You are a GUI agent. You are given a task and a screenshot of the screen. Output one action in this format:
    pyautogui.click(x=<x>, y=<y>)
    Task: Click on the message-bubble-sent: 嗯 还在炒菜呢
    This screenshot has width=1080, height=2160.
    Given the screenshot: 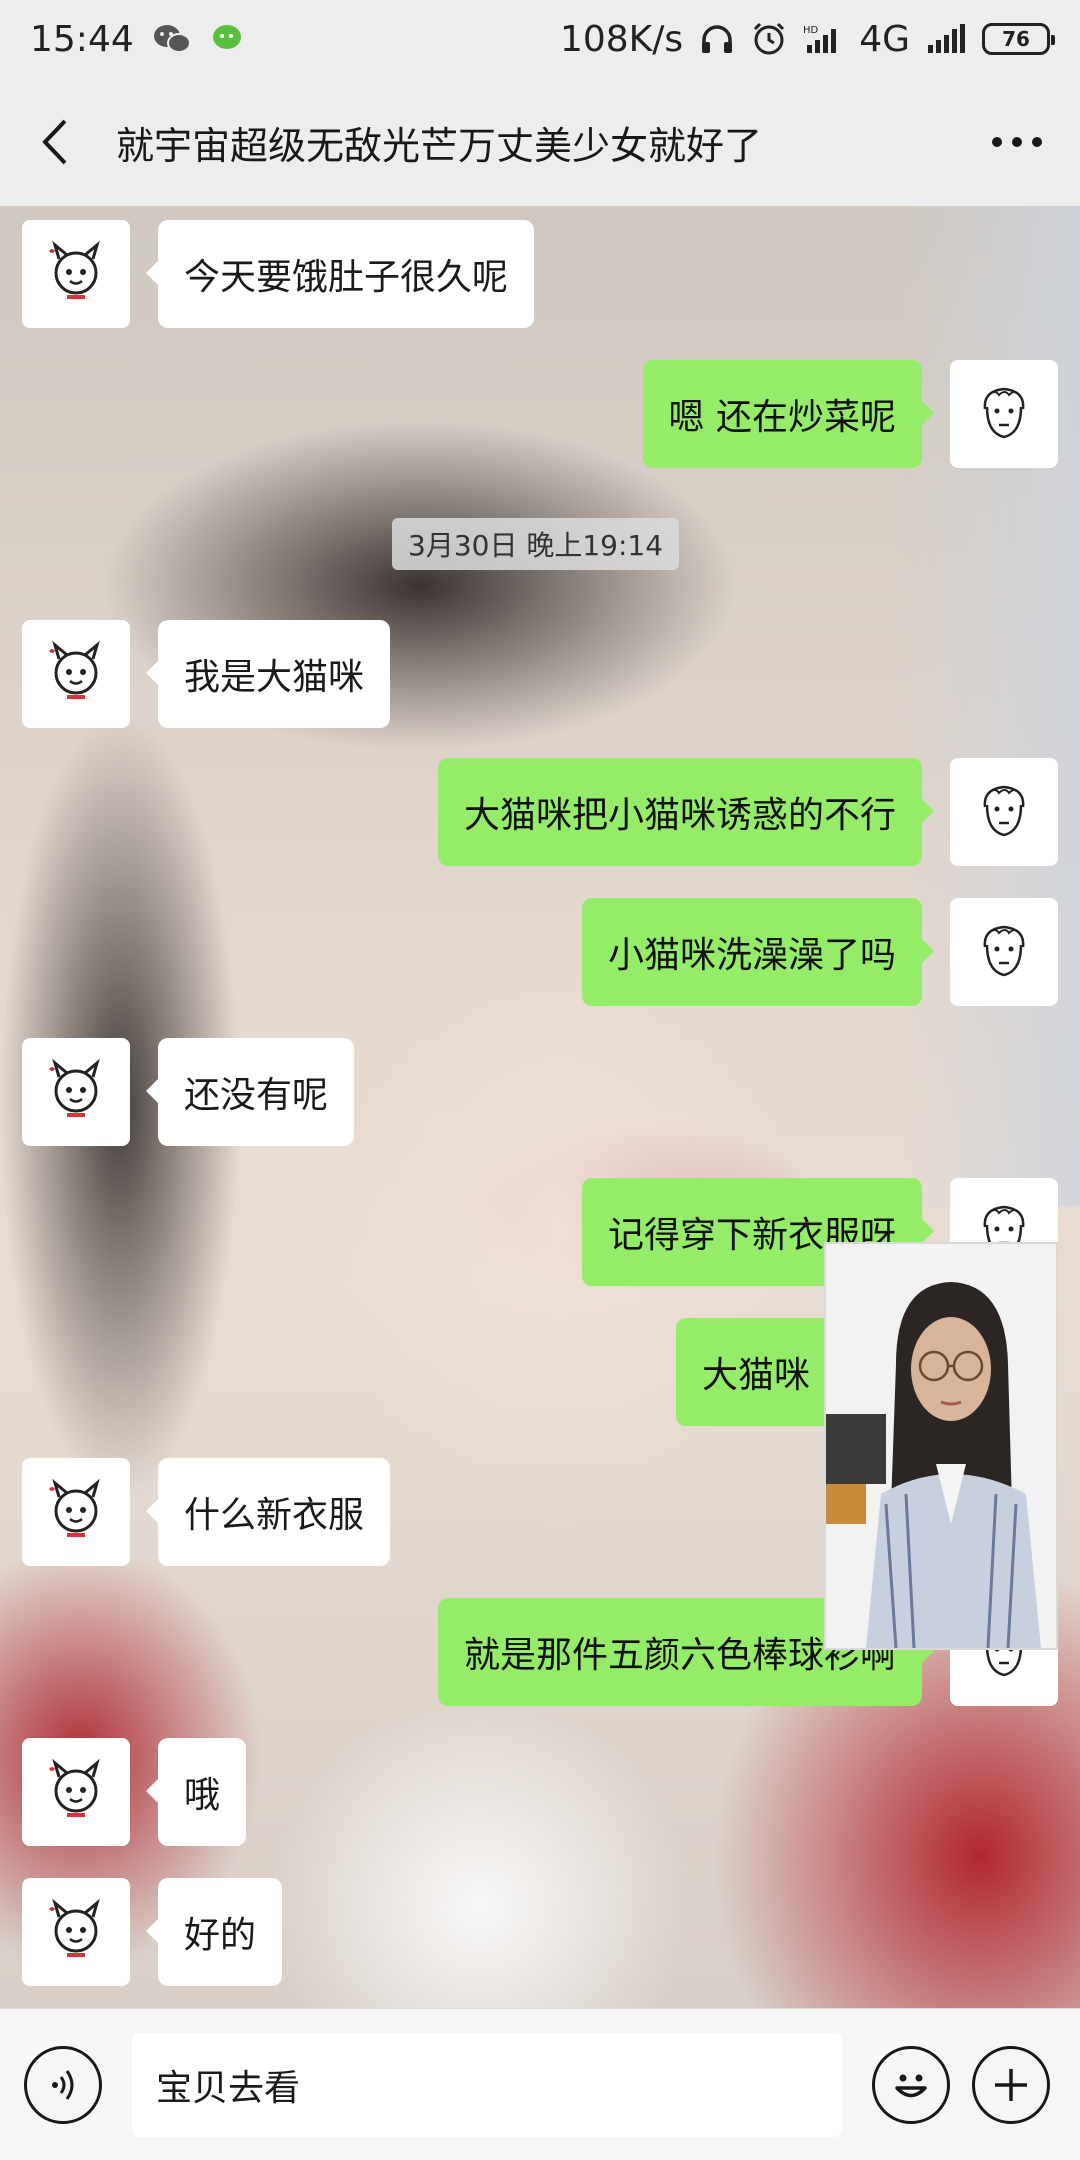 What is the action you would take?
    pyautogui.click(x=788, y=414)
    